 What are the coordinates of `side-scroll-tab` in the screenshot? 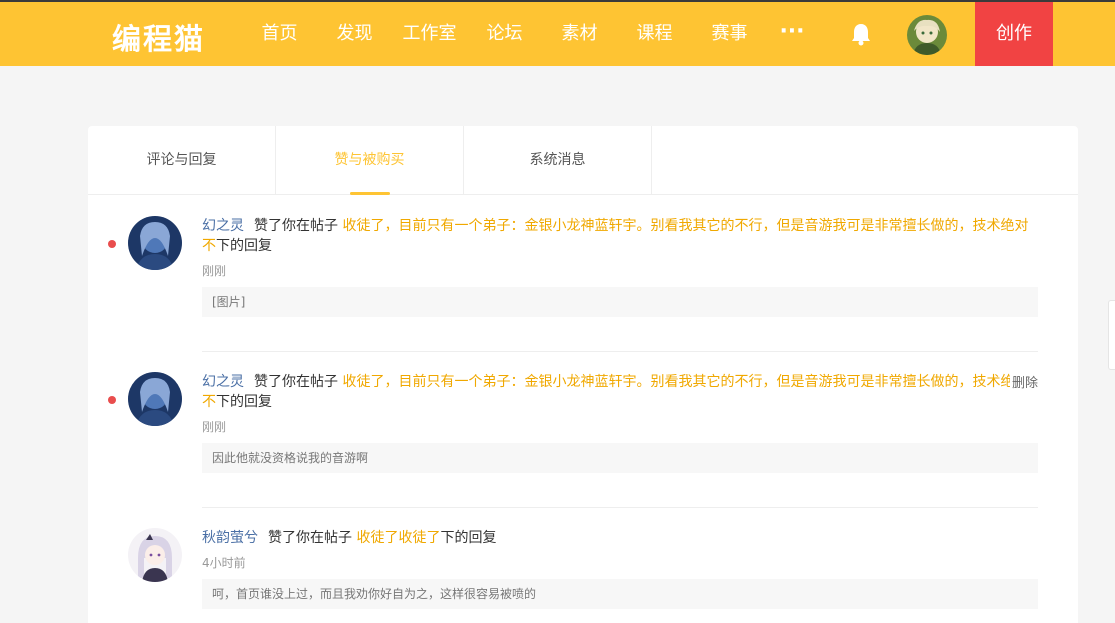 It's located at (1111, 335).